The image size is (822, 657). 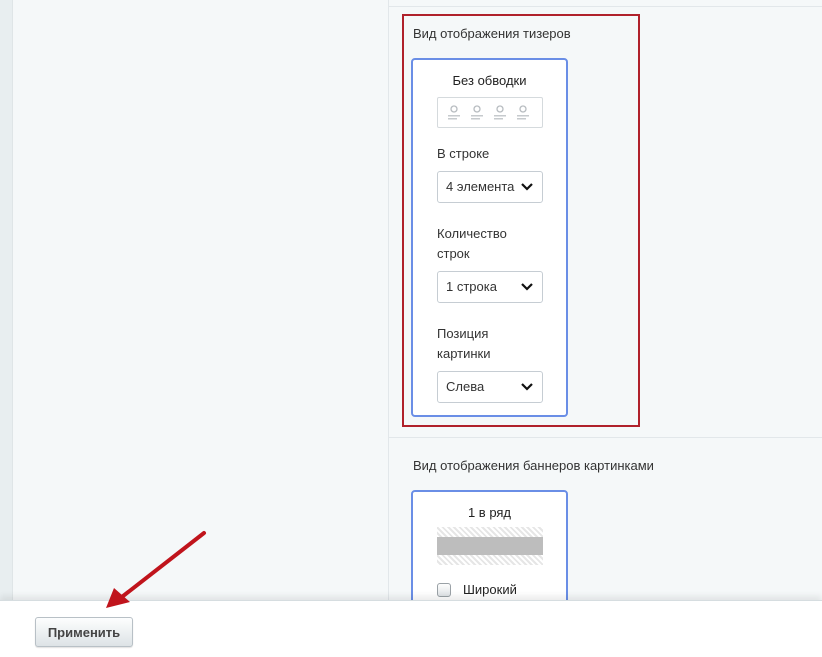 I want to click on left-edge-strip, so click(x=6, y=300).